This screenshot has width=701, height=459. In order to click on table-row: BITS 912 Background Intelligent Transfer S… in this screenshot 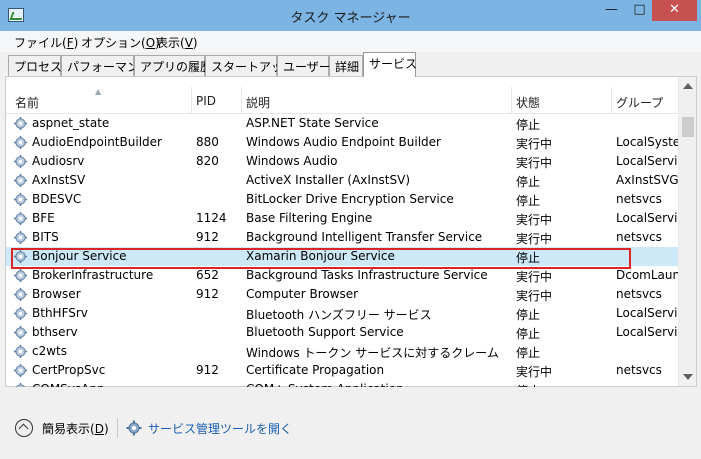, I will do `click(342, 237)`.